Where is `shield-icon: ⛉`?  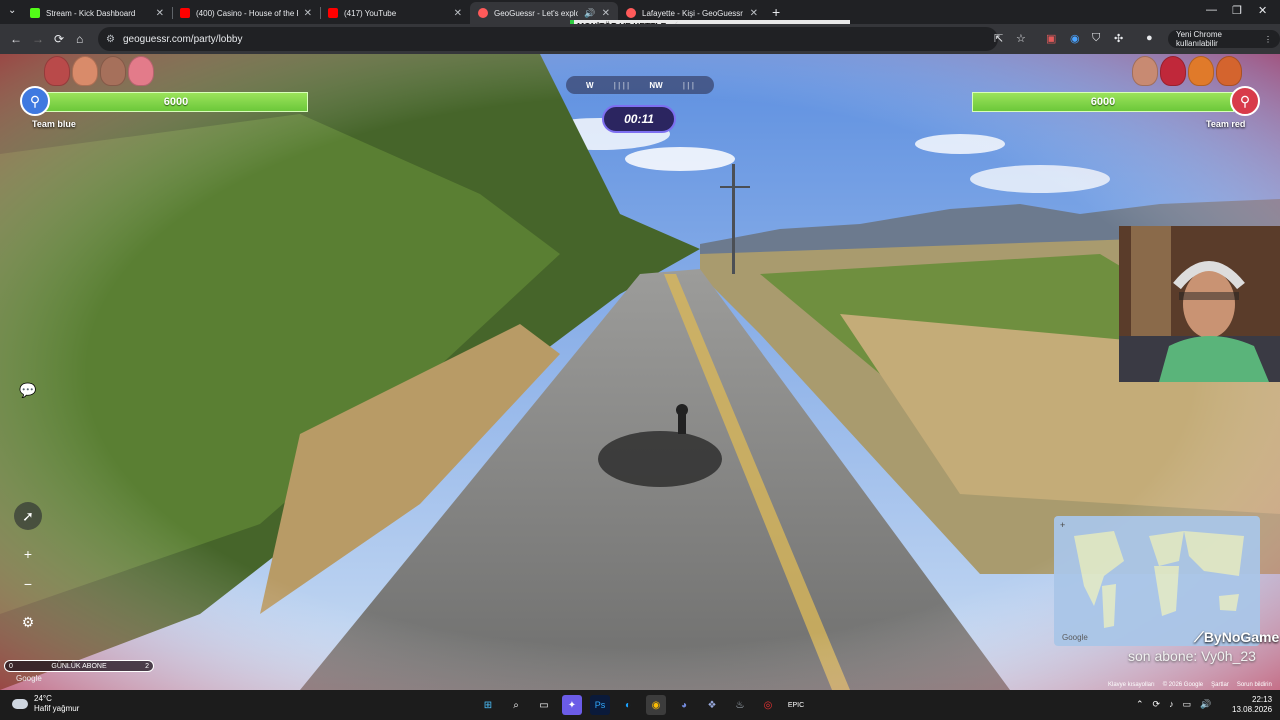 shield-icon: ⛉ is located at coordinates (1096, 38).